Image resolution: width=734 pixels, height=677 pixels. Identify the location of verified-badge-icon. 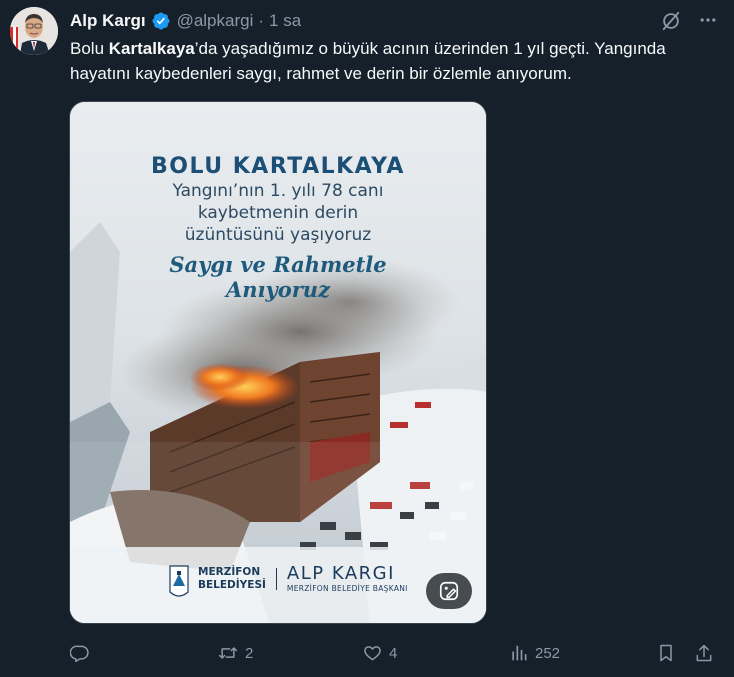
(161, 21).